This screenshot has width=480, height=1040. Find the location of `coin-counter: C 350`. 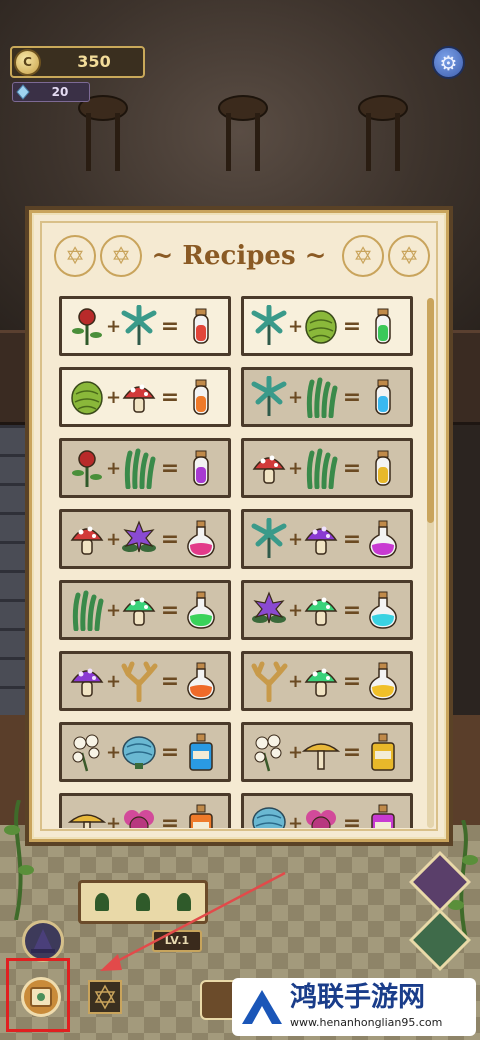

coin-counter: C 350 is located at coordinates (77, 62).